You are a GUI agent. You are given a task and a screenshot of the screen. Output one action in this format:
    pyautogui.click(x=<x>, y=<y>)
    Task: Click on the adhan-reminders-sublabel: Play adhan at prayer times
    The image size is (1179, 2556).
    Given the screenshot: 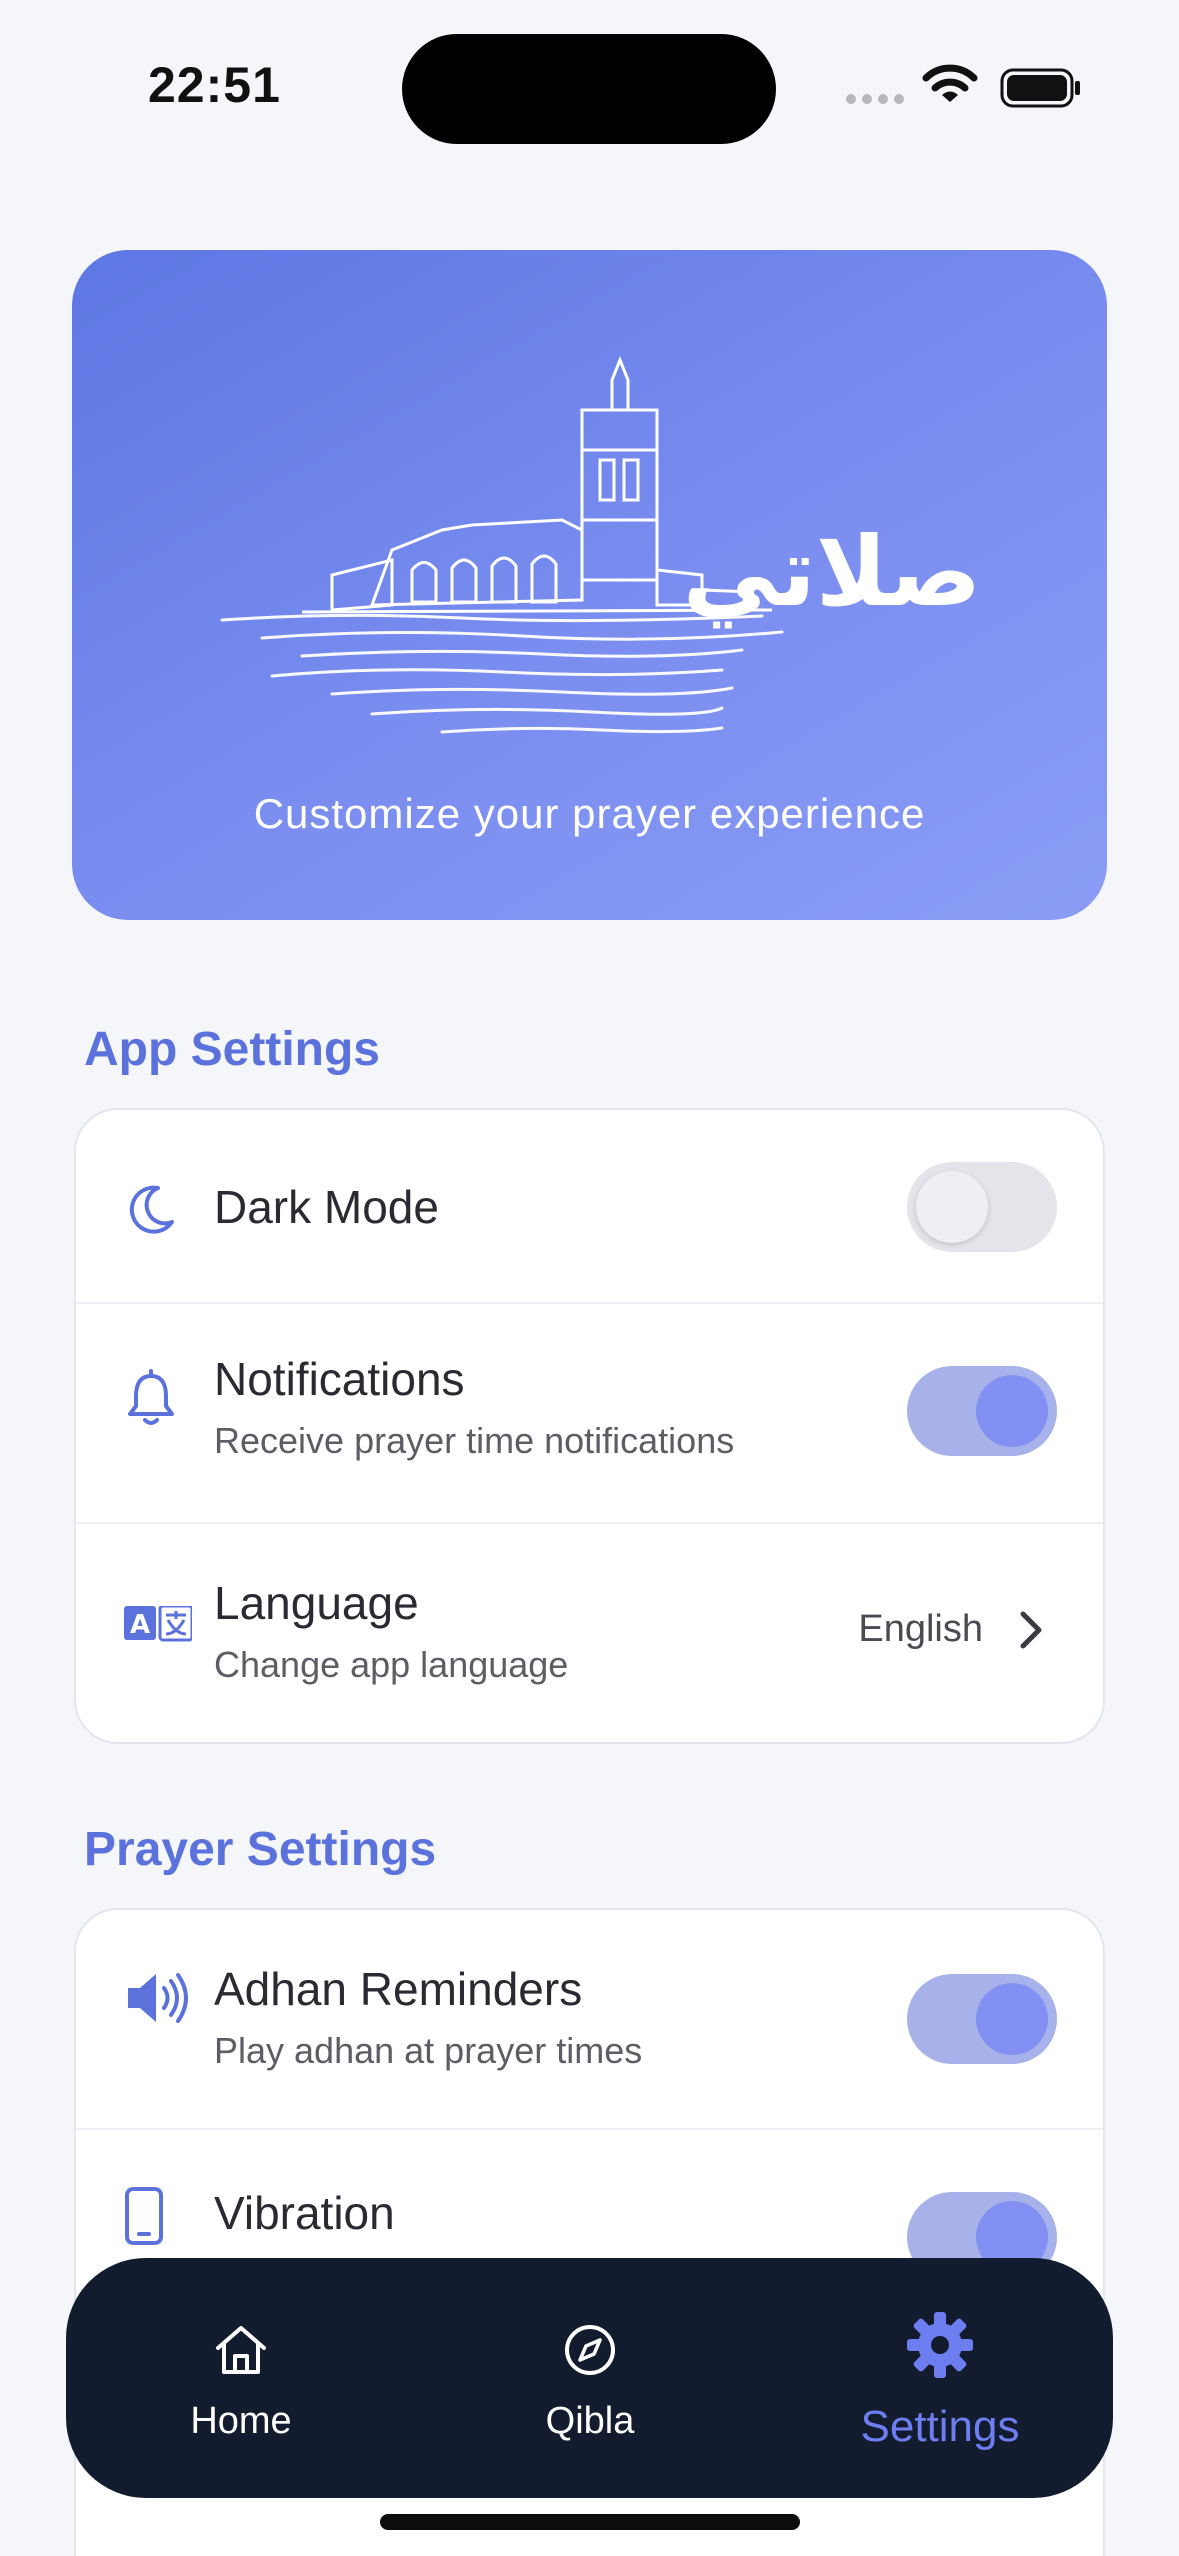 What is the action you would take?
    pyautogui.click(x=428, y=2050)
    